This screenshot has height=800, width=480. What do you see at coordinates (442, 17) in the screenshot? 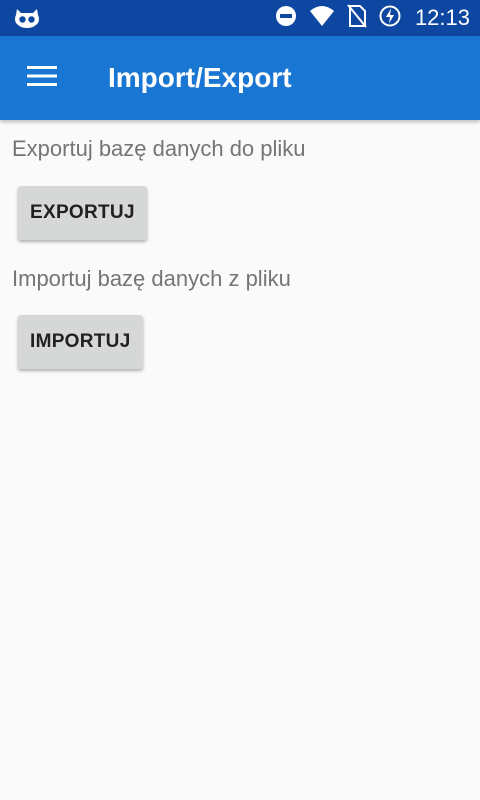
I see `status-time: 12:13` at bounding box center [442, 17].